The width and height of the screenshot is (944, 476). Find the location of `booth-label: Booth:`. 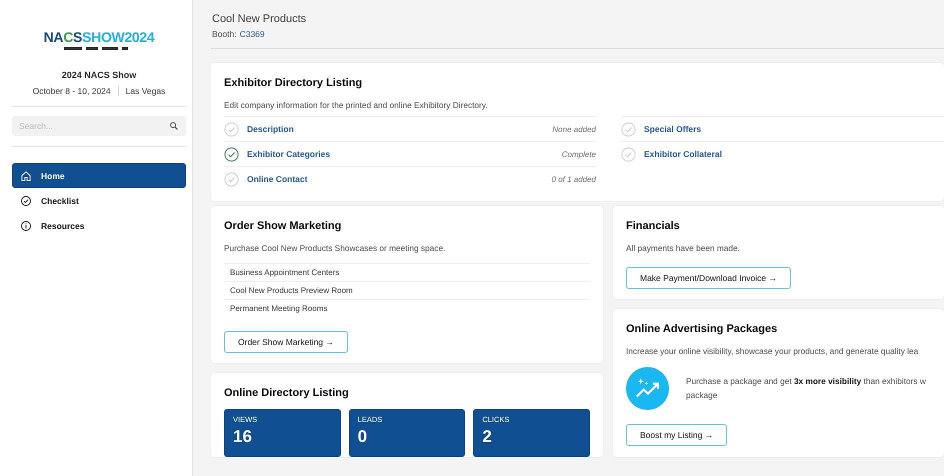

booth-label: Booth: is located at coordinates (224, 34).